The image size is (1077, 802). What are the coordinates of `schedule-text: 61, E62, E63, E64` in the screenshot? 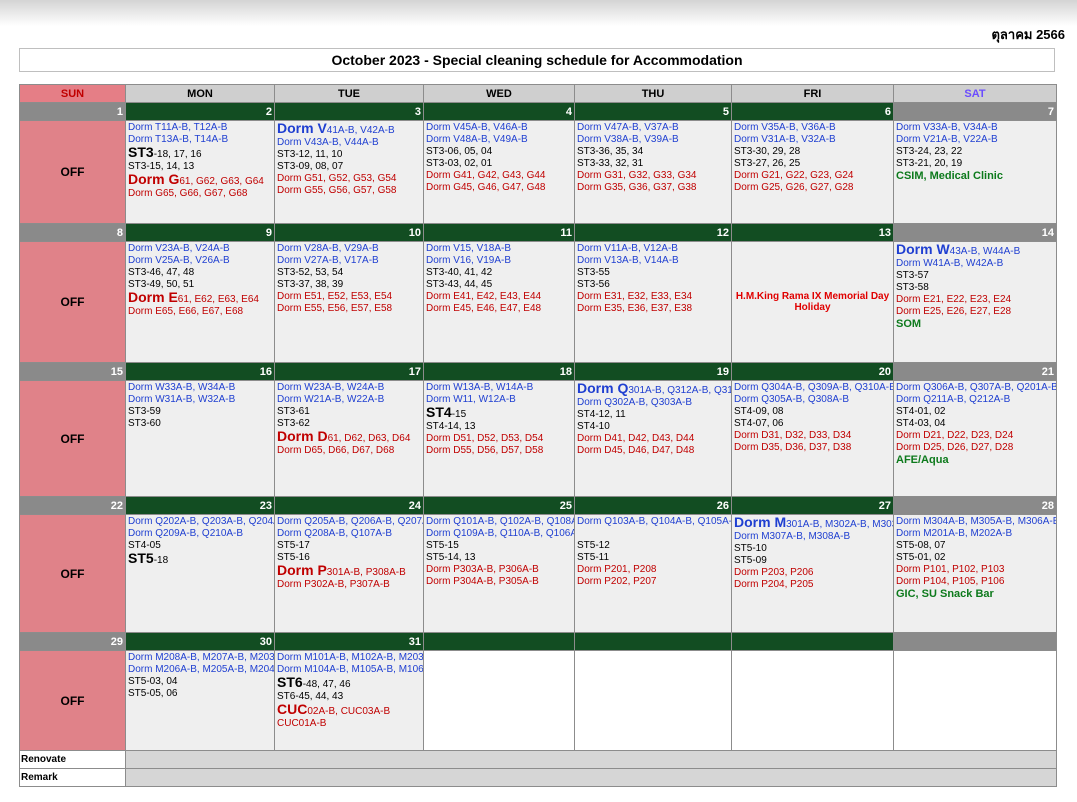 It's located at (218, 299).